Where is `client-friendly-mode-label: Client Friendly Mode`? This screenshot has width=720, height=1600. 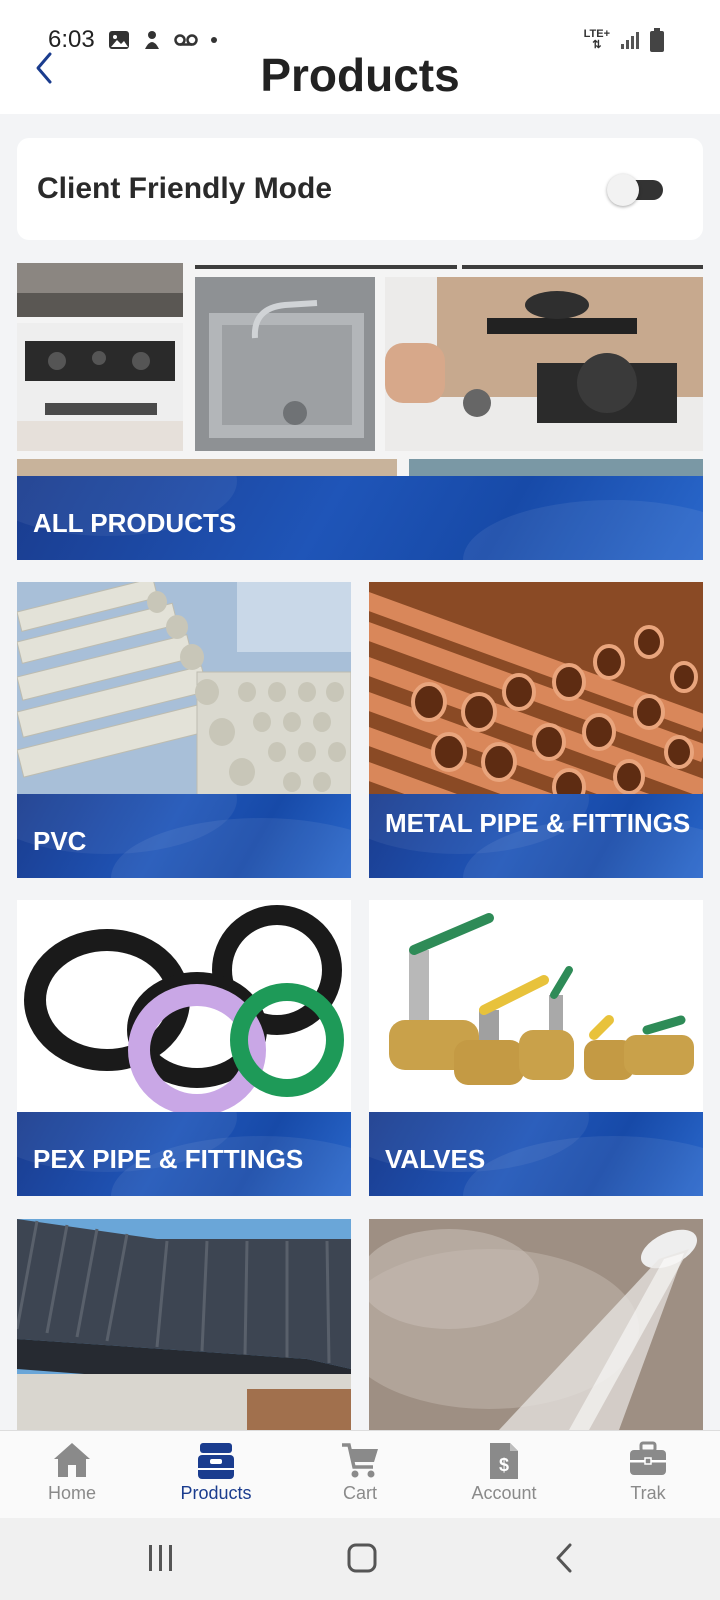 client-friendly-mode-label: Client Friendly Mode is located at coordinates (185, 188).